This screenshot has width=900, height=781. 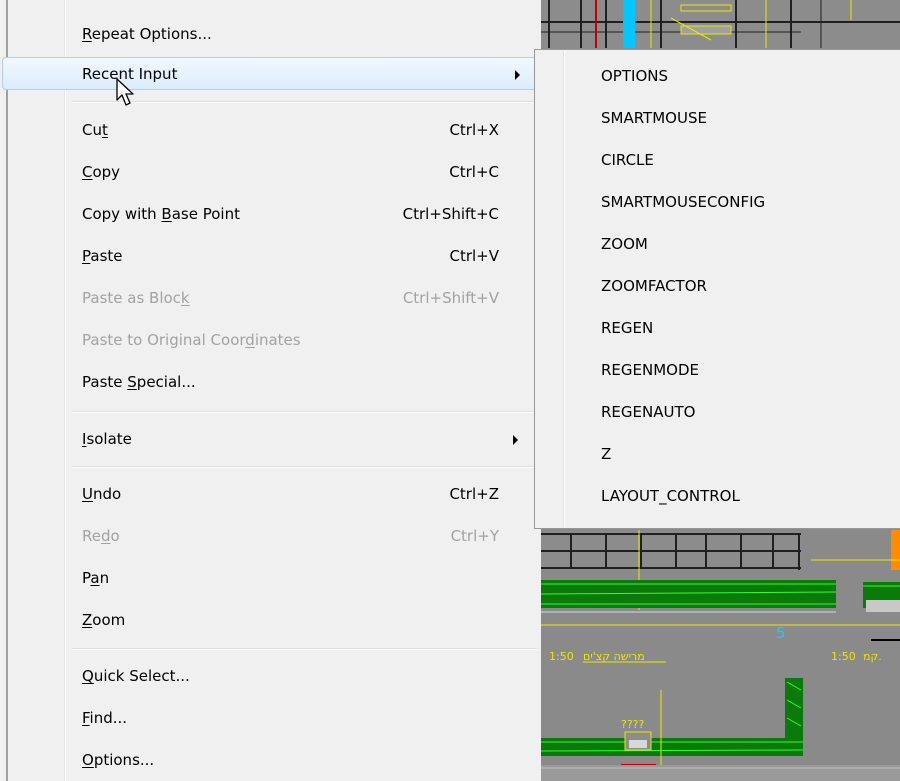 What do you see at coordinates (273, 130) in the screenshot?
I see `menu-item-cut: Cut Ctrl+X` at bounding box center [273, 130].